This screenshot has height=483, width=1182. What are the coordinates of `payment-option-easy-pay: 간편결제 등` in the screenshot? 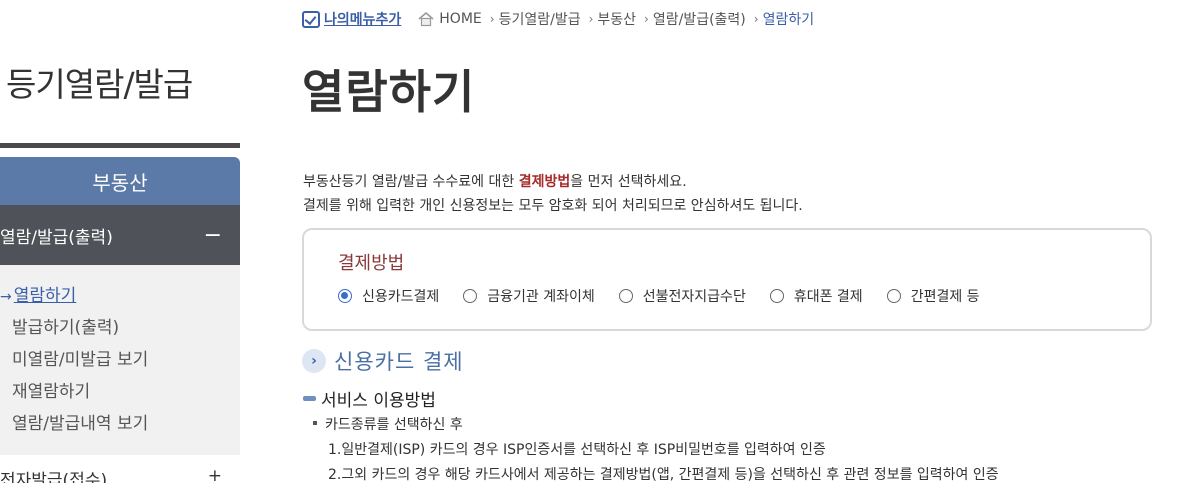 It's located at (933, 296).